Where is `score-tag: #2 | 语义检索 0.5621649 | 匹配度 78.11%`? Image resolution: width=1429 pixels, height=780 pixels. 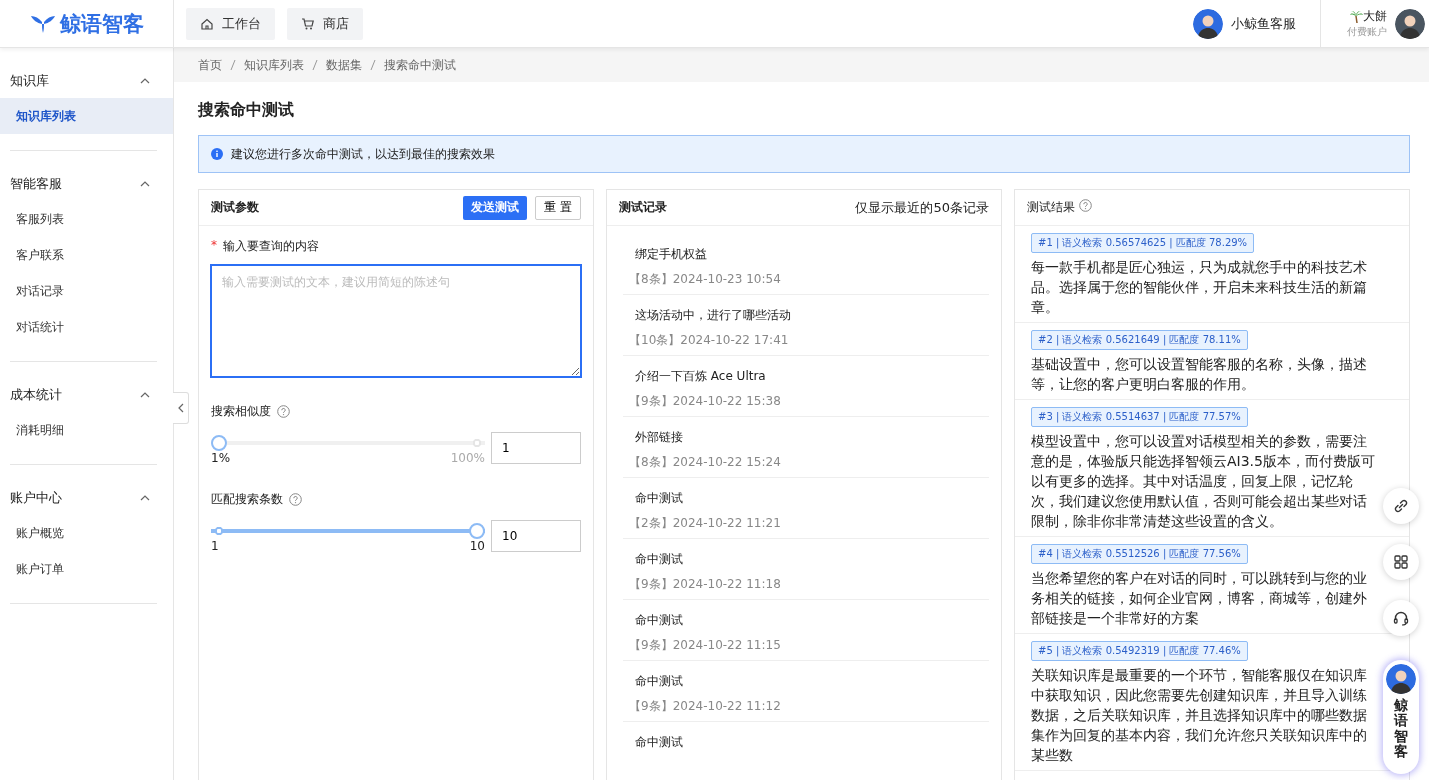
score-tag: #2 | 语义检索 0.5621649 | 匹配度 78.11% is located at coordinates (1139, 340).